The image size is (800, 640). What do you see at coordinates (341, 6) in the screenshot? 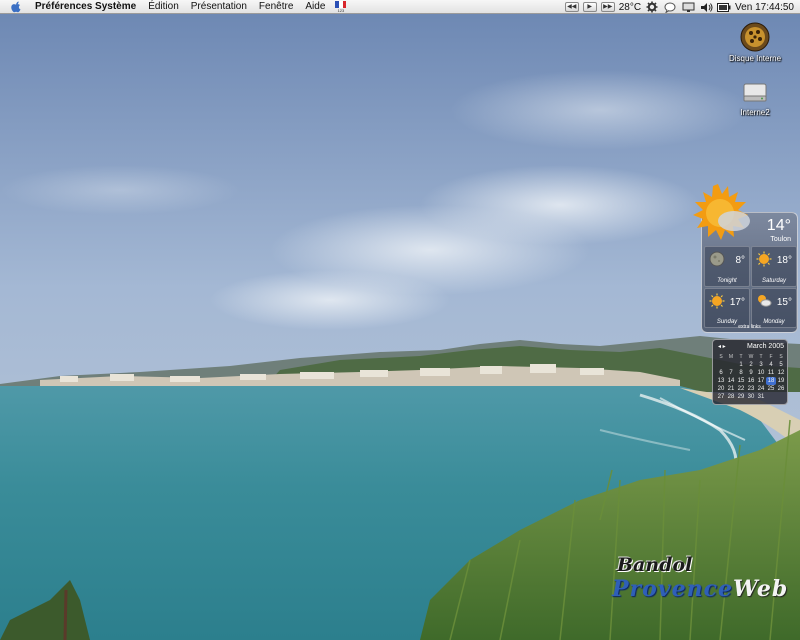
I see `input-menu-french-flag-icon: 123` at bounding box center [341, 6].